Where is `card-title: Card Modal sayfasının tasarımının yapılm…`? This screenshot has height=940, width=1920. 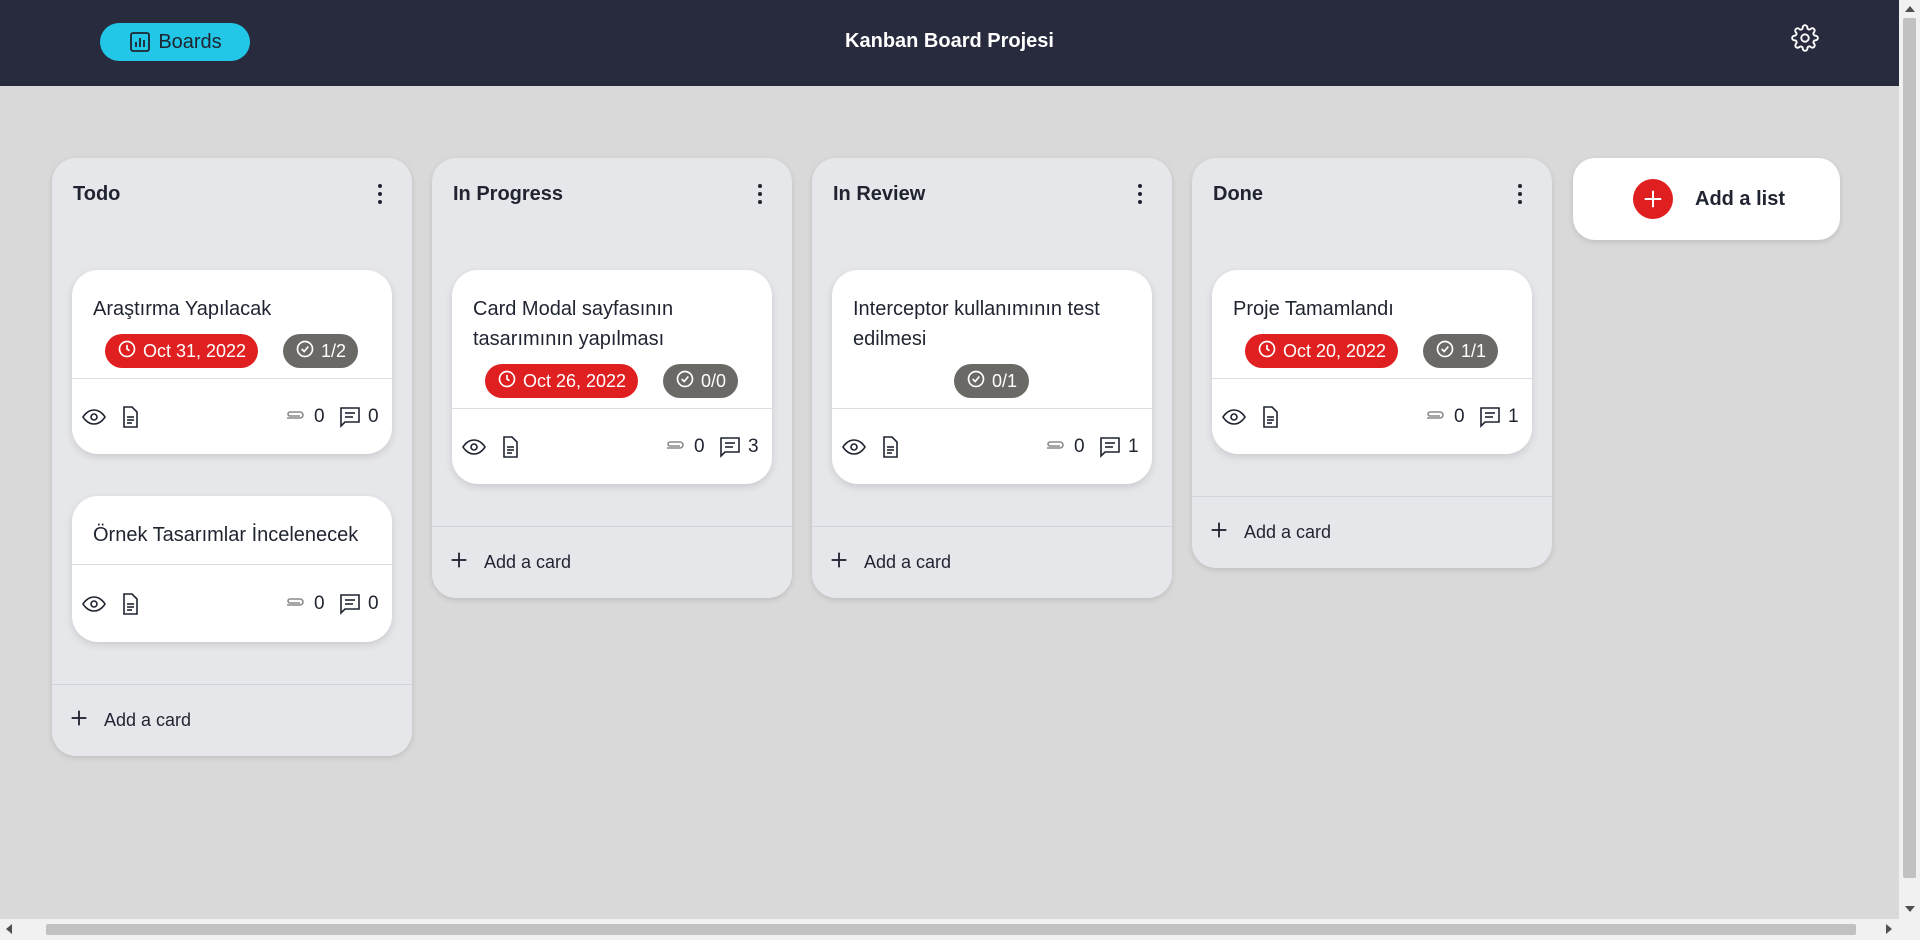
card-title: Card Modal sayfasının tasarımının yapılm… is located at coordinates (573, 324).